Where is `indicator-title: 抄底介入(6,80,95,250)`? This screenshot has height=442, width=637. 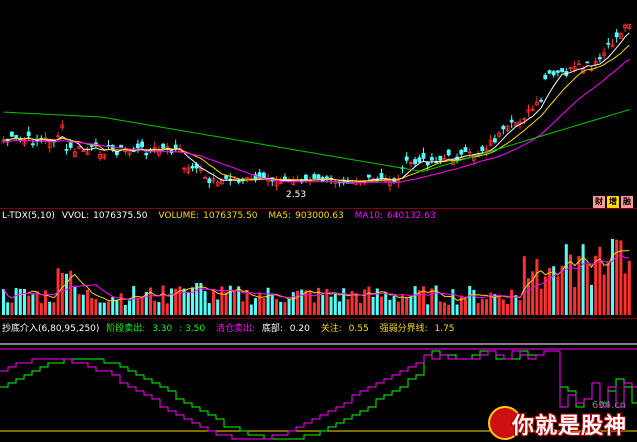 indicator-title: 抄底介入(6,80,95,250) is located at coordinates (50, 329).